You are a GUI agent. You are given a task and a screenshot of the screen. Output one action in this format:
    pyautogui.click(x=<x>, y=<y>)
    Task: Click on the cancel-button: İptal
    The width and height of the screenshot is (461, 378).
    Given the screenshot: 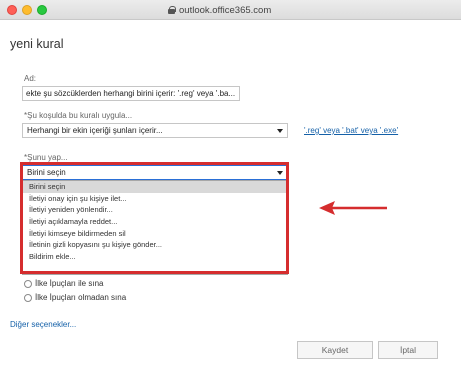 What is the action you would take?
    pyautogui.click(x=408, y=350)
    